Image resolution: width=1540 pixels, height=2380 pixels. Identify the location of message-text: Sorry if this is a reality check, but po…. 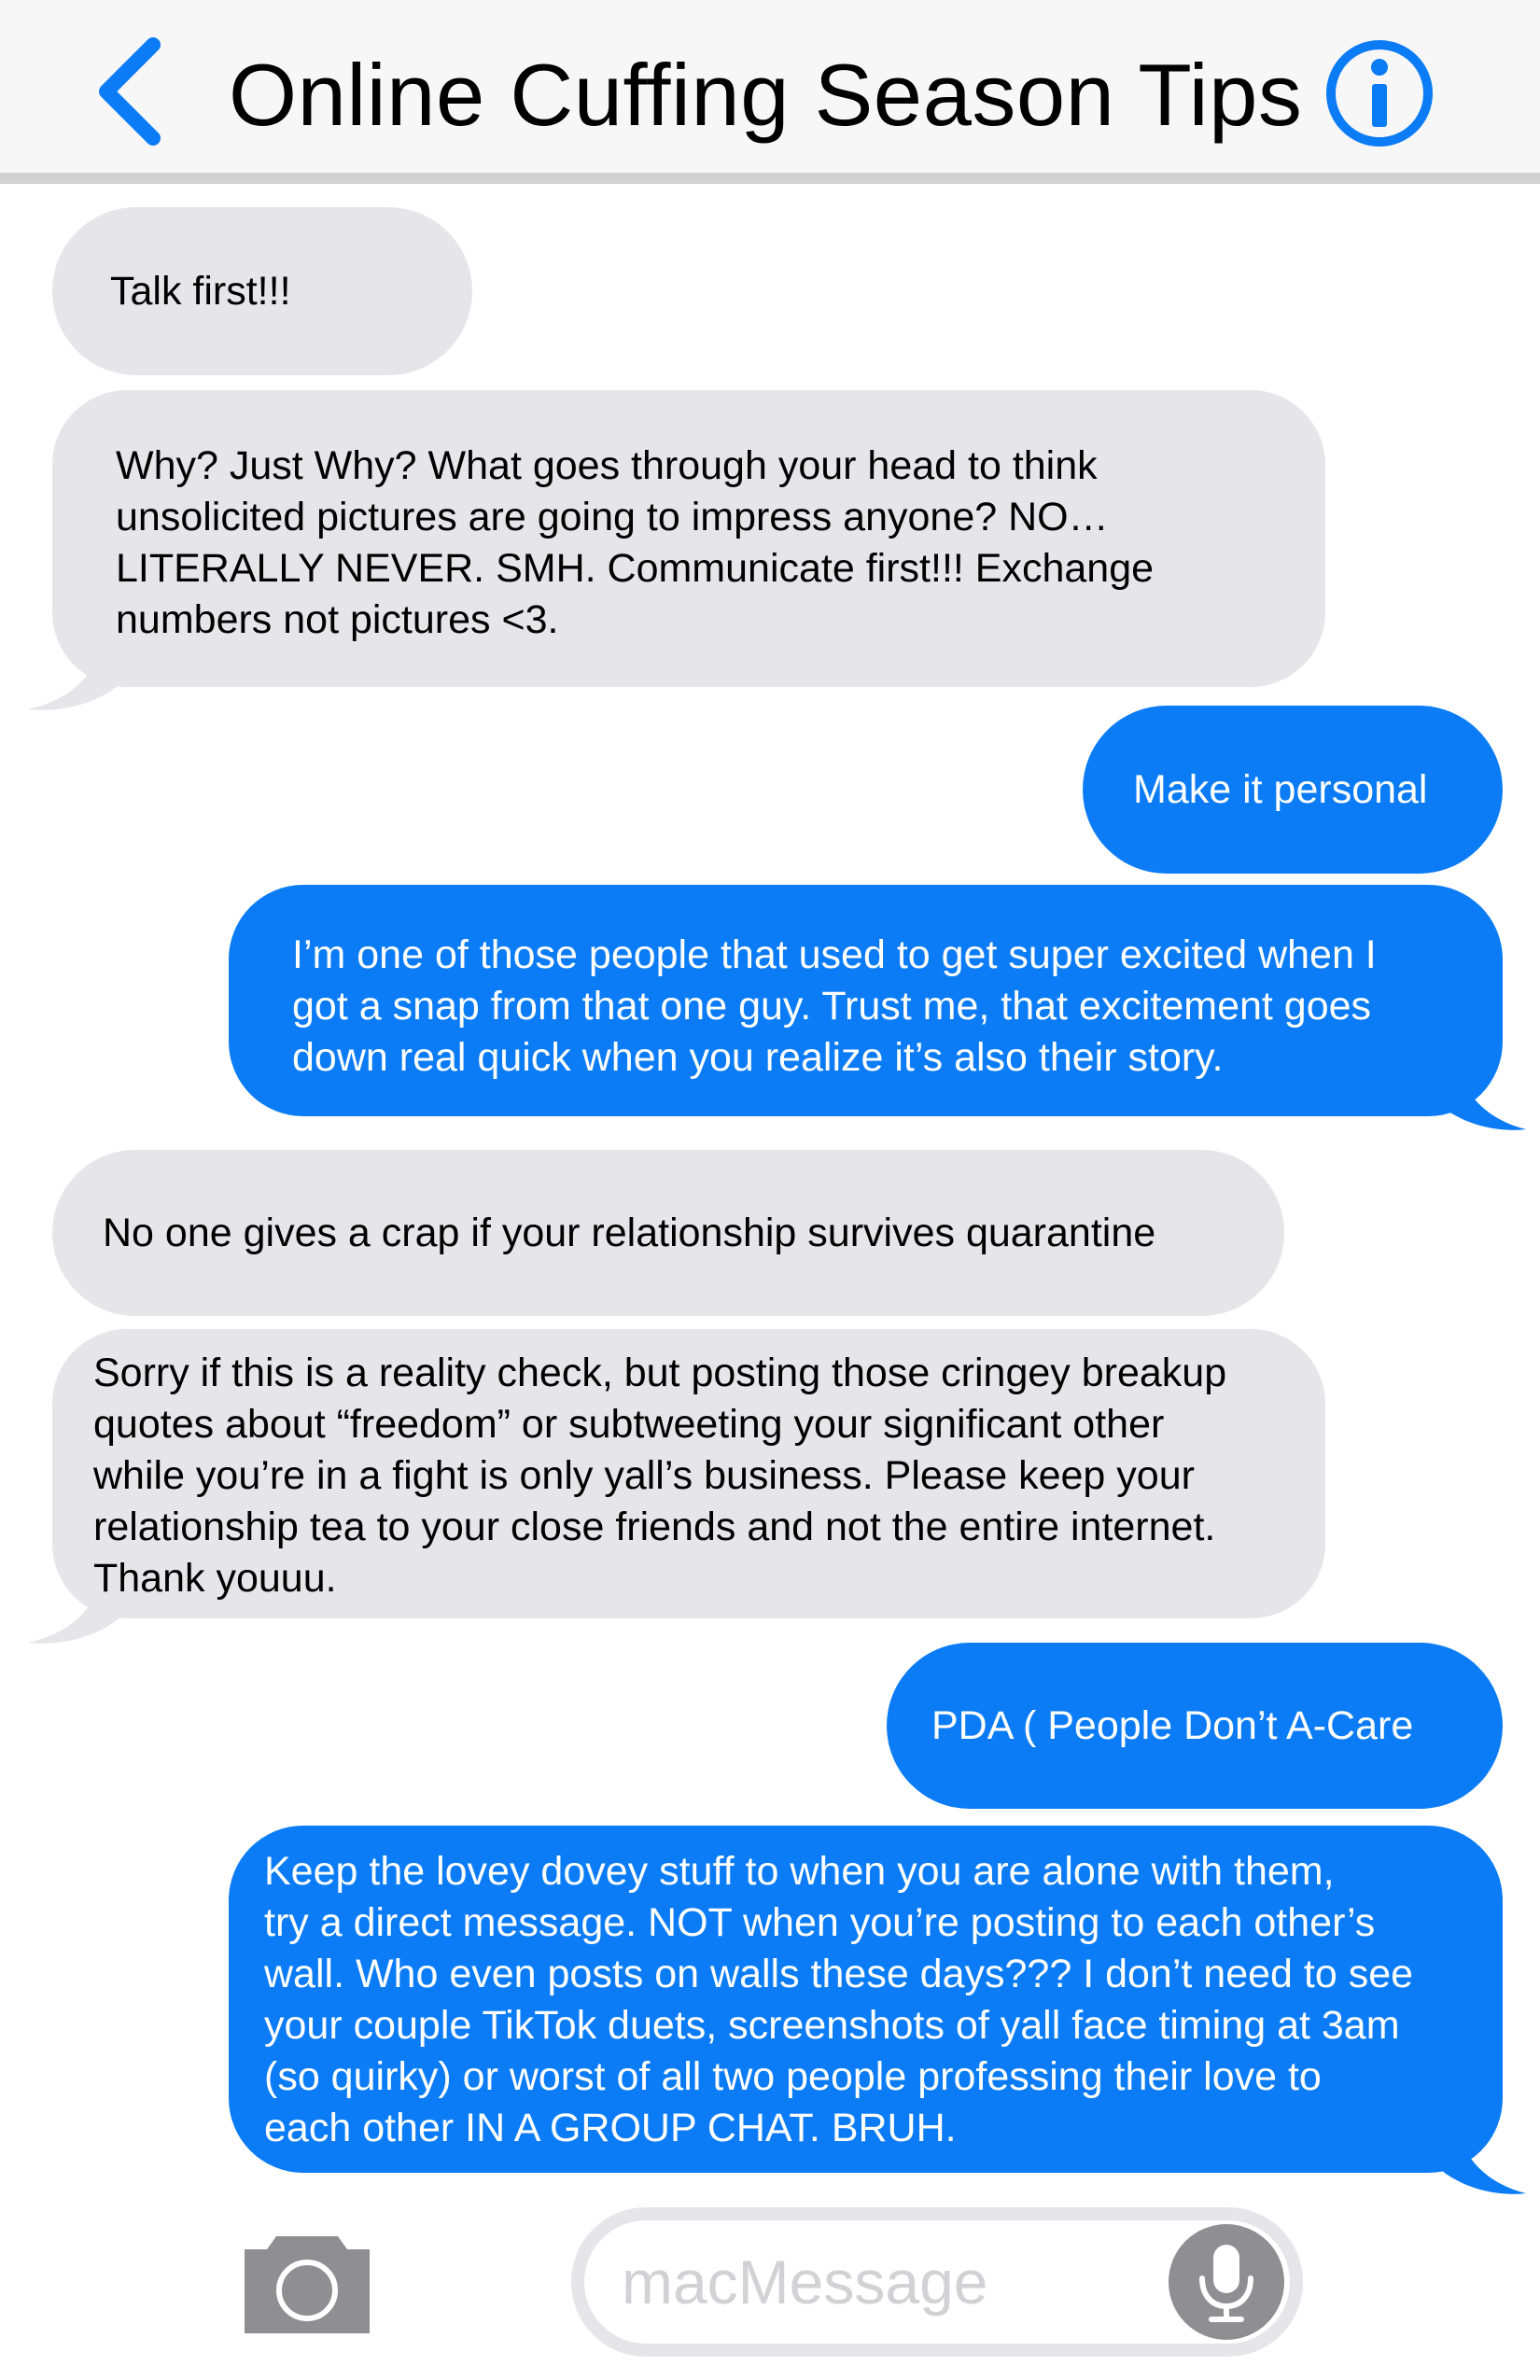
(660, 1373).